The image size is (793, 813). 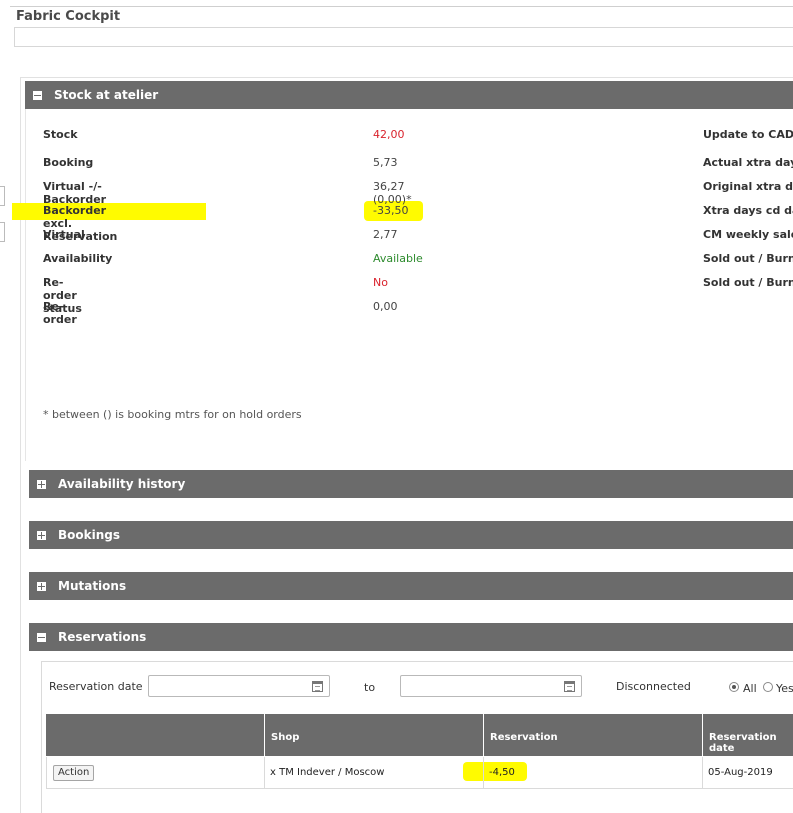 What do you see at coordinates (92, 586) in the screenshot?
I see `section-title: Mutations` at bounding box center [92, 586].